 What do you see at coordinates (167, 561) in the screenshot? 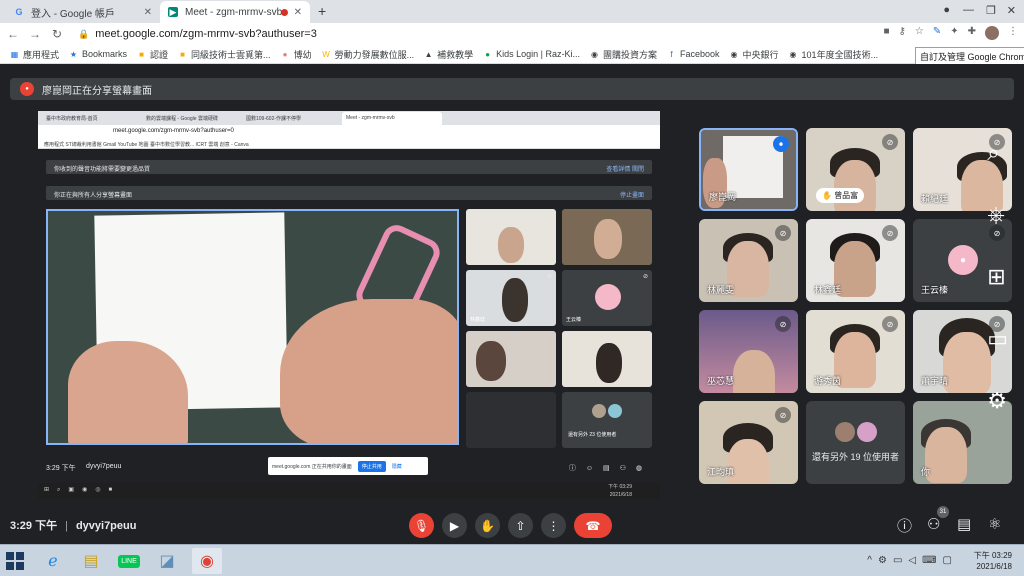
I see `notes-icon: ◪` at bounding box center [167, 561].